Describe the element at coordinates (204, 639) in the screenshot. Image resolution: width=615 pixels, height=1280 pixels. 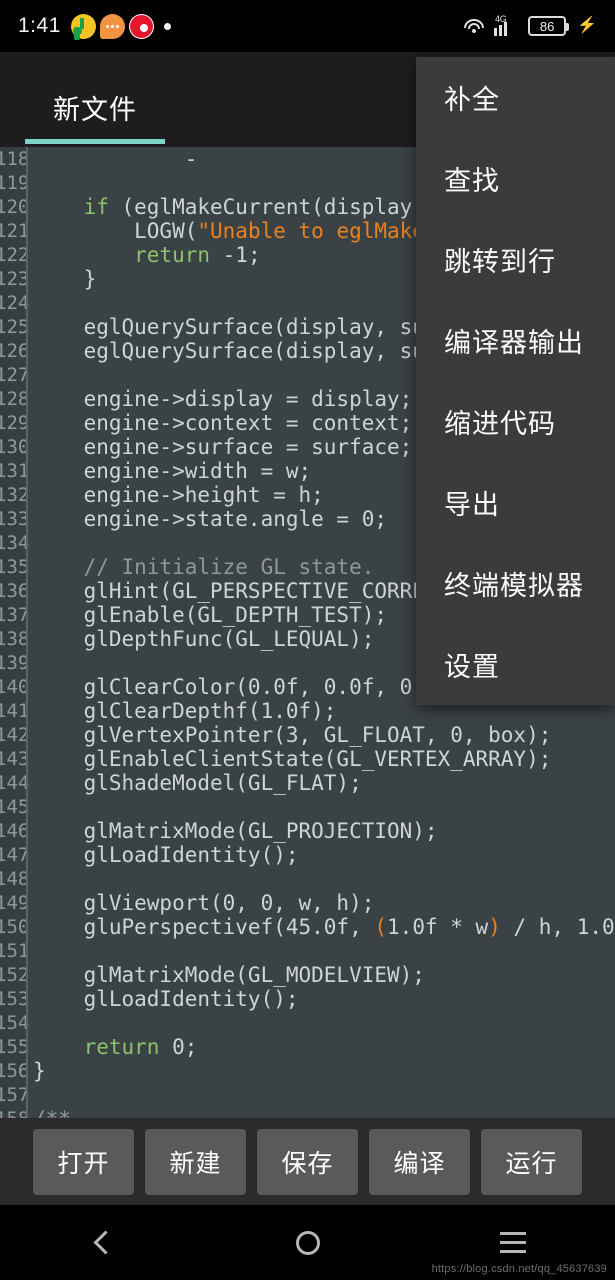
I see `code-token: glDepthFunc(GL_LEQUAL);` at that location.